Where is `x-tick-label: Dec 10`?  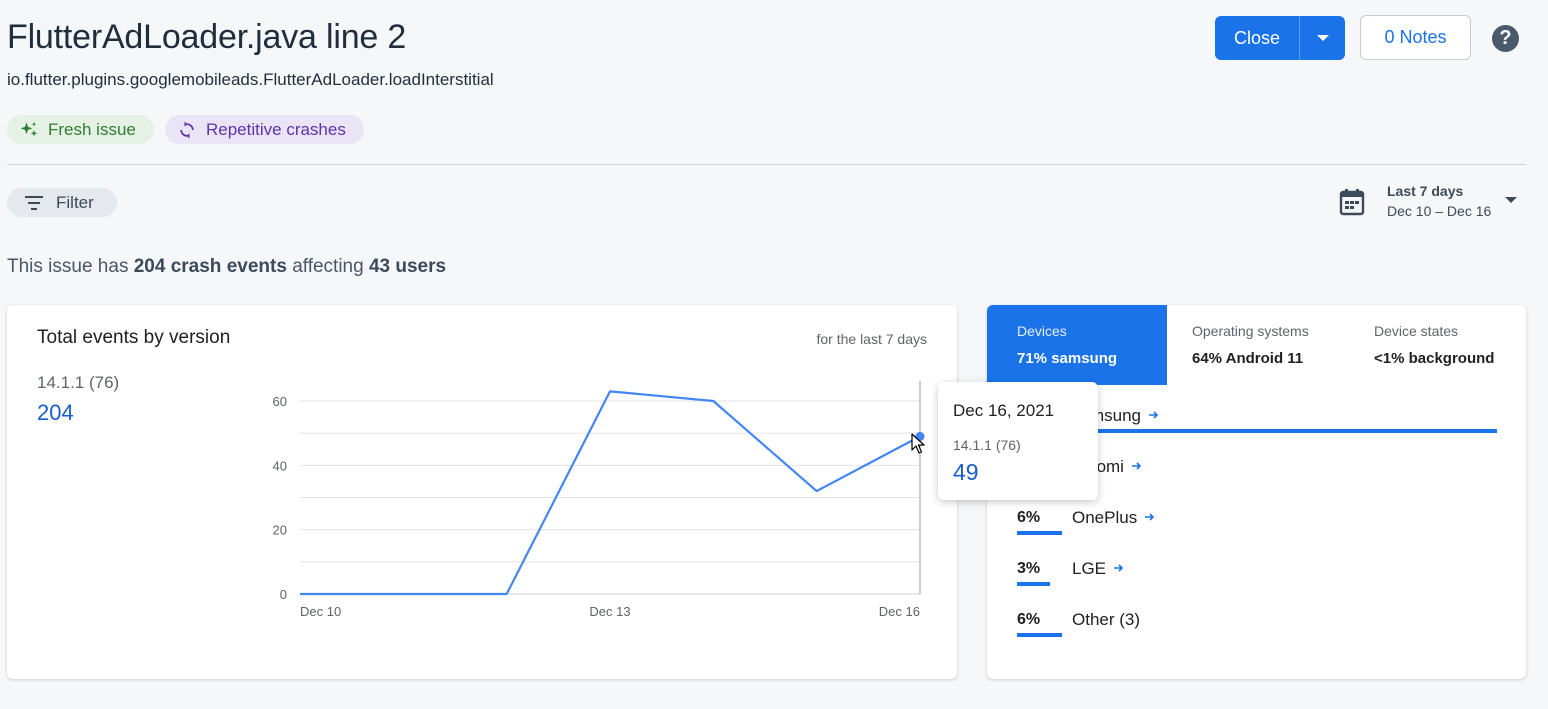 x-tick-label: Dec 10 is located at coordinates (320, 611).